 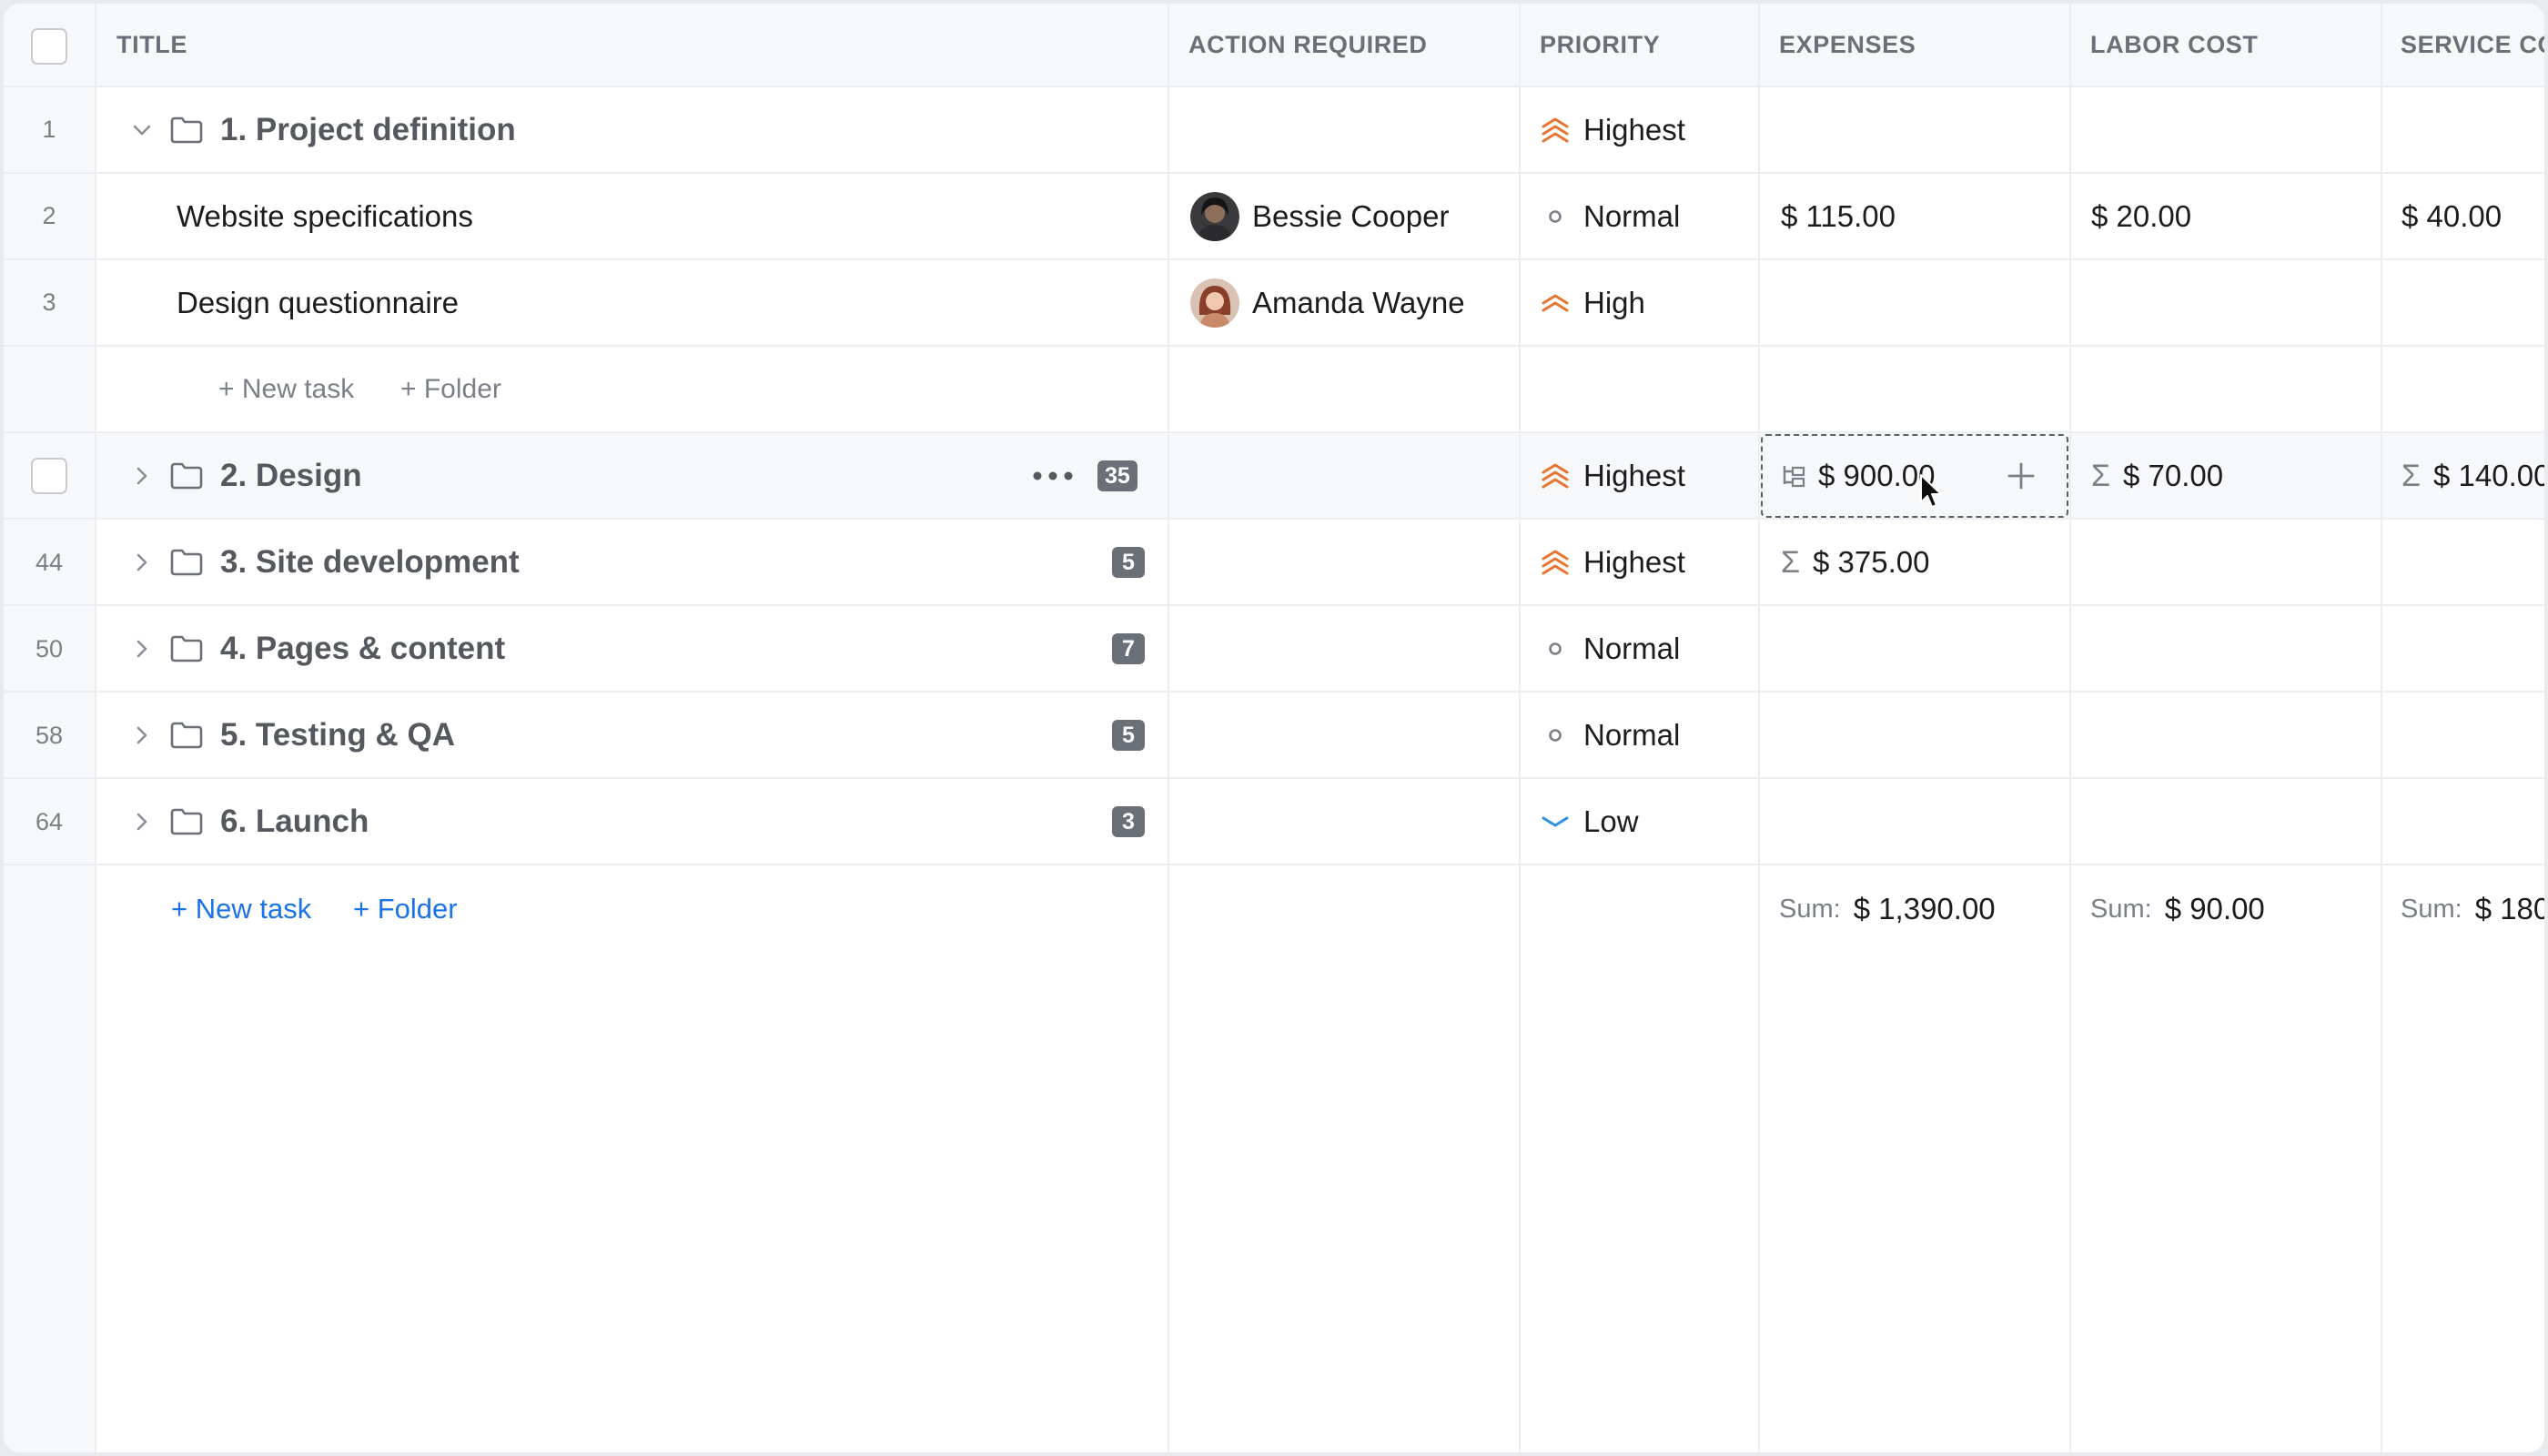 What do you see at coordinates (635, 45) in the screenshot?
I see `column-header-title: TITLE` at bounding box center [635, 45].